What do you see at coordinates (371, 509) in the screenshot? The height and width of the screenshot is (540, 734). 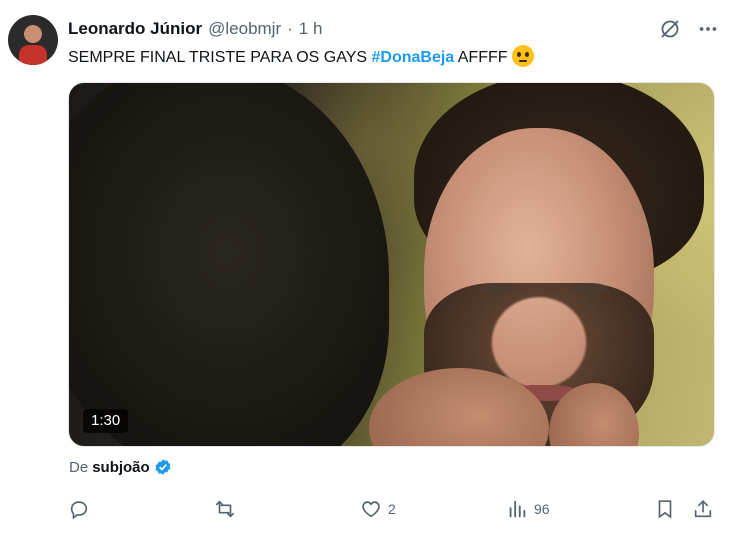 I see `heart-icon` at bounding box center [371, 509].